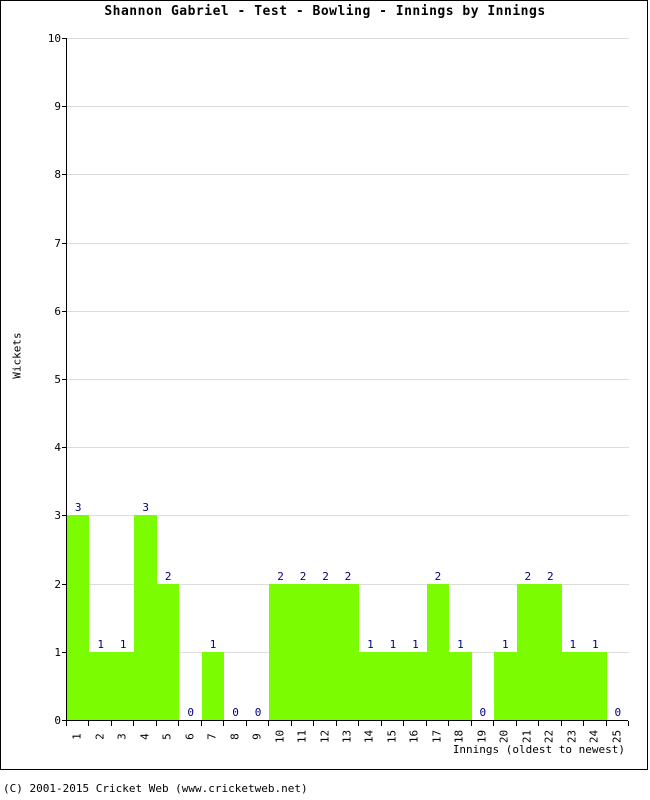 This screenshot has height=800, width=650. Describe the element at coordinates (414, 736) in the screenshot. I see `x-tick-label: 16` at that location.